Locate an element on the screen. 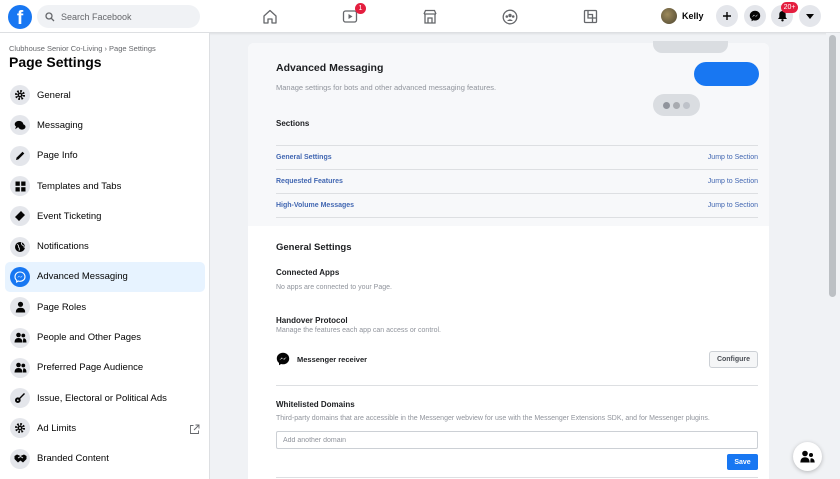  app-row: Messenger receiver Configure is located at coordinates (517, 359).